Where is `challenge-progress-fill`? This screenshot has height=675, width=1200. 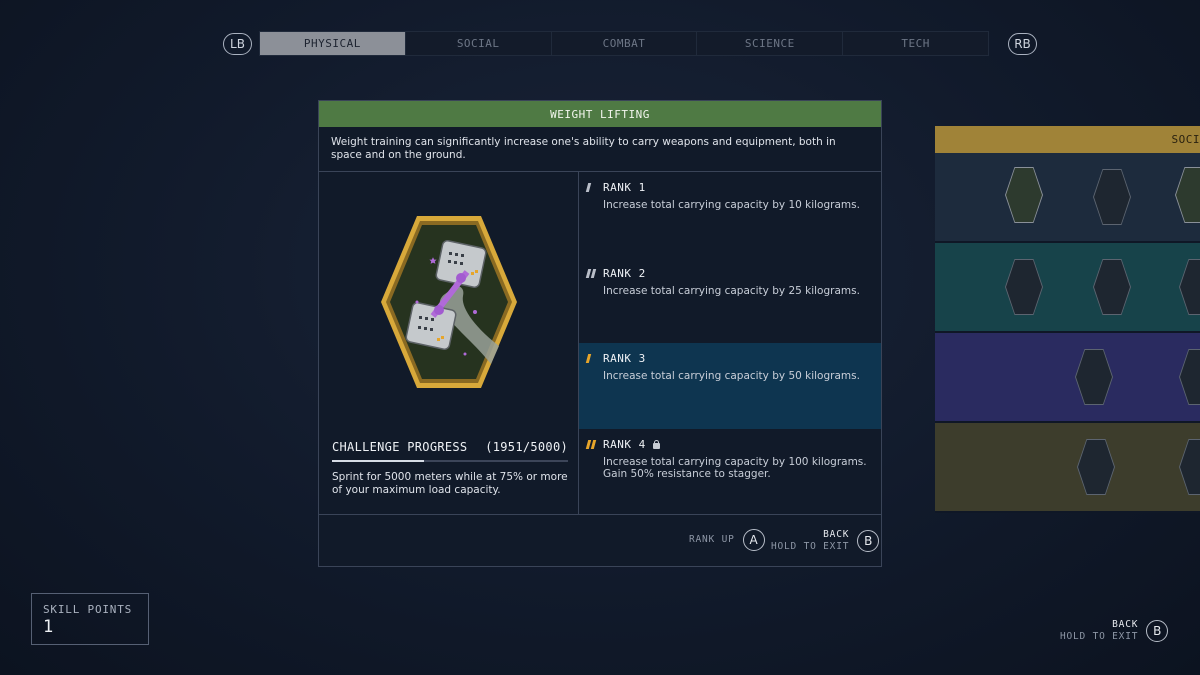
challenge-progress-fill is located at coordinates (378, 461).